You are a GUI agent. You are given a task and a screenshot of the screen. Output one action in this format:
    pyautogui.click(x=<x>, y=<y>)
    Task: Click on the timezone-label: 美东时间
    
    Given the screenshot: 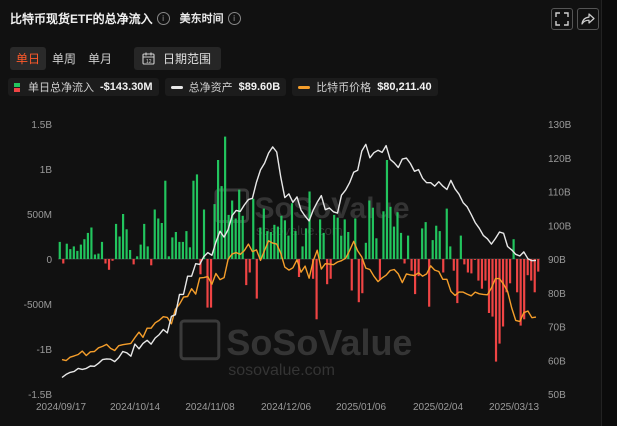 What is the action you would take?
    pyautogui.click(x=201, y=19)
    